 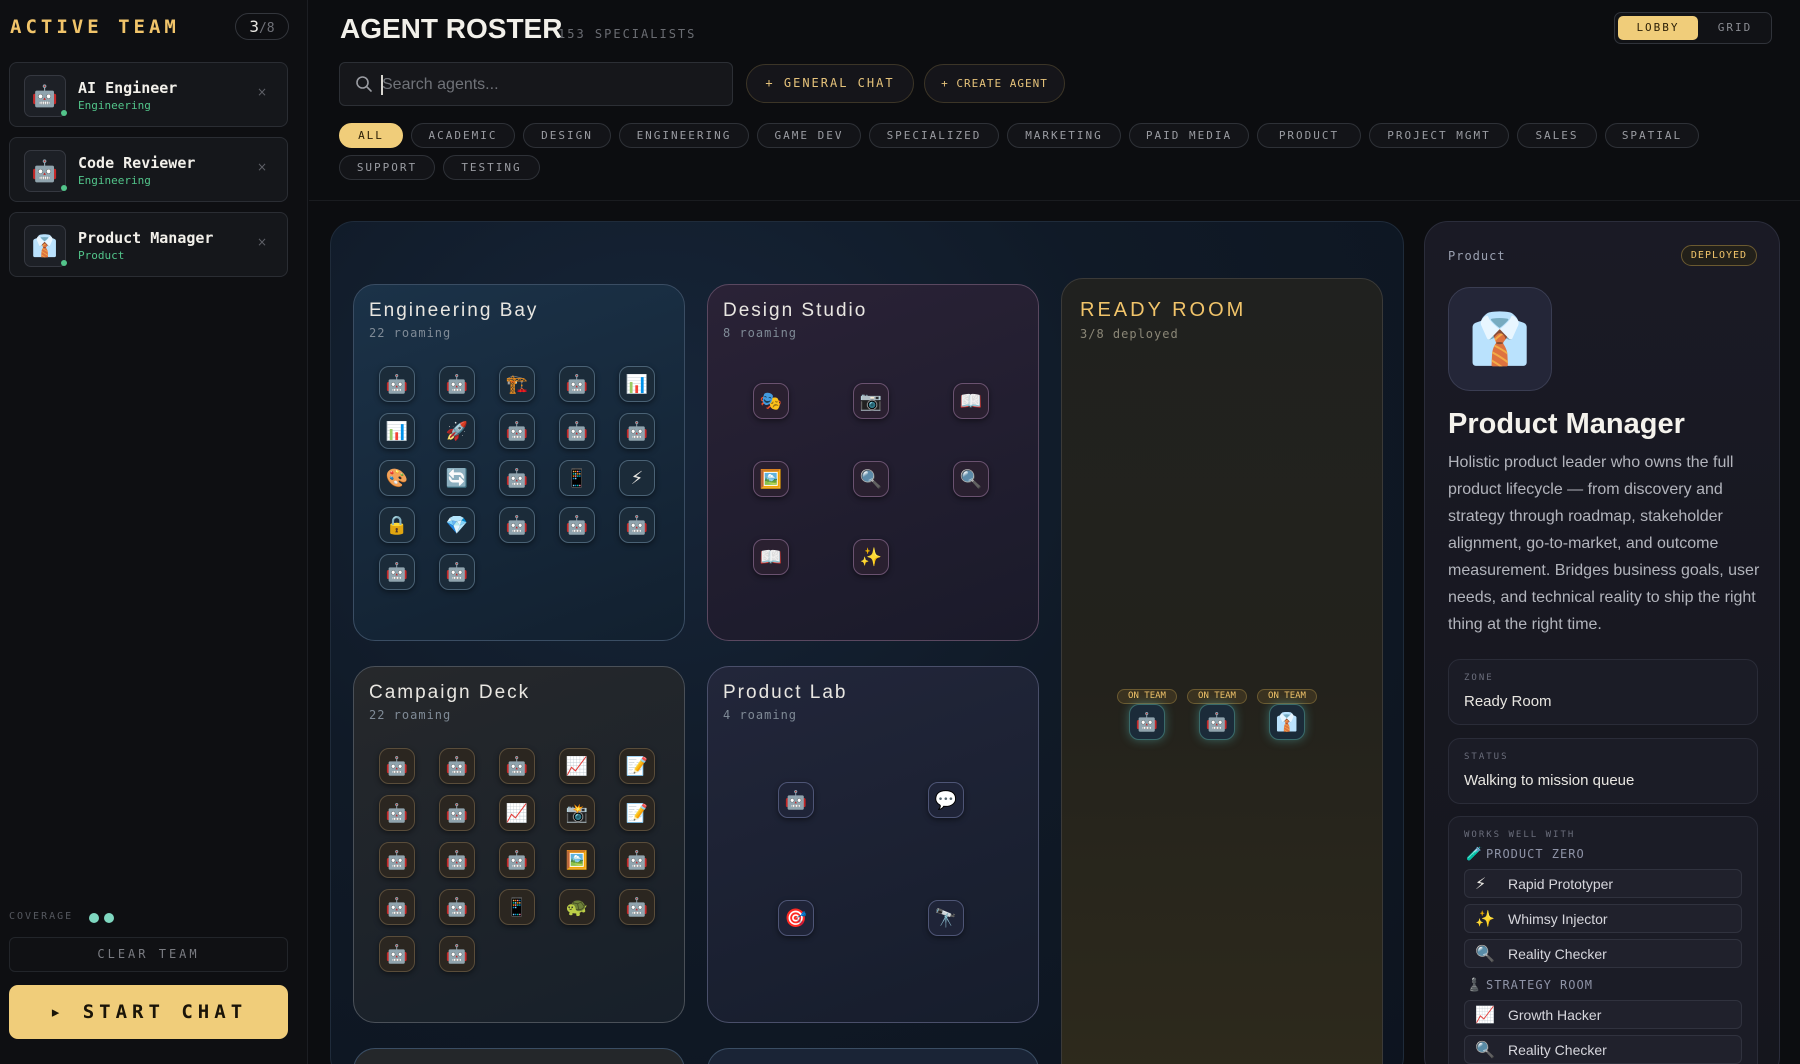 What do you see at coordinates (1309, 135) in the screenshot?
I see `filter-chip-product: PRODUCT` at bounding box center [1309, 135].